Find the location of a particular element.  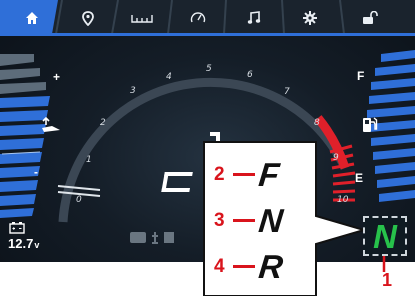

gear-row-forward-number: 2 is located at coordinates (219, 174).